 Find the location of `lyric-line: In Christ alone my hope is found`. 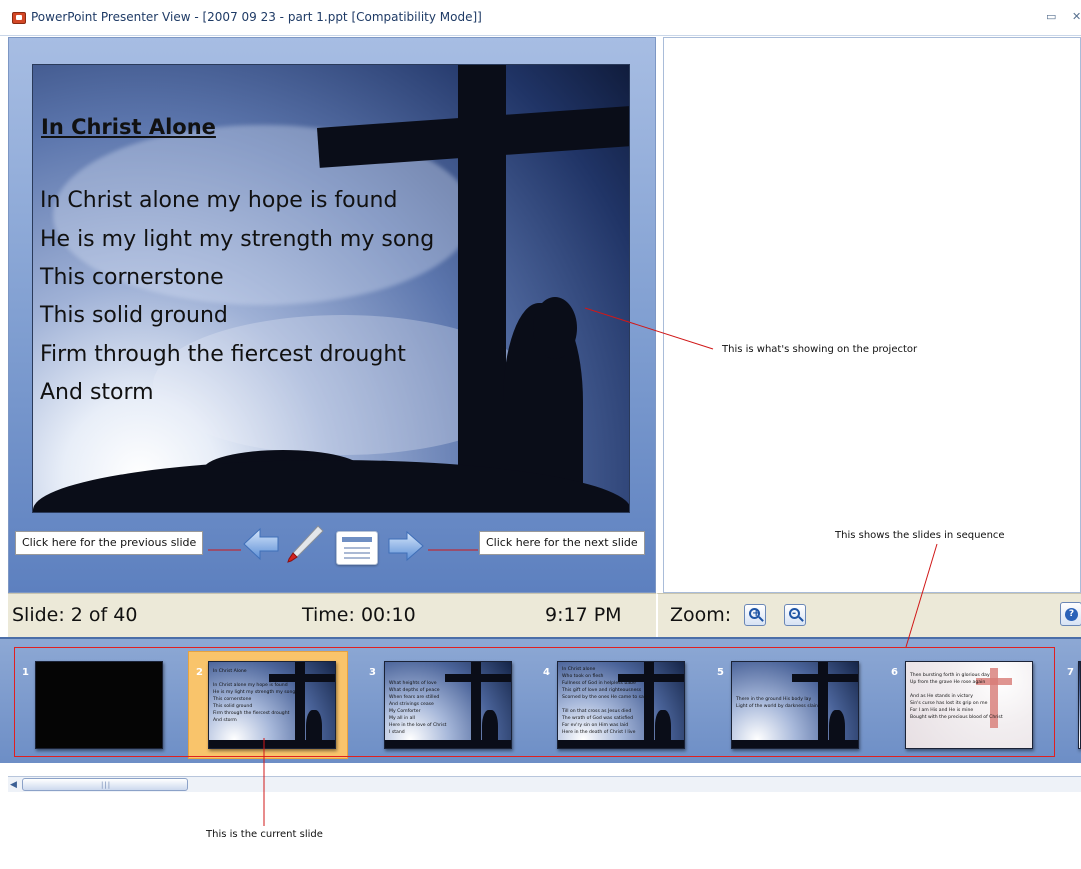

lyric-line: In Christ alone my hope is found is located at coordinates (219, 200).